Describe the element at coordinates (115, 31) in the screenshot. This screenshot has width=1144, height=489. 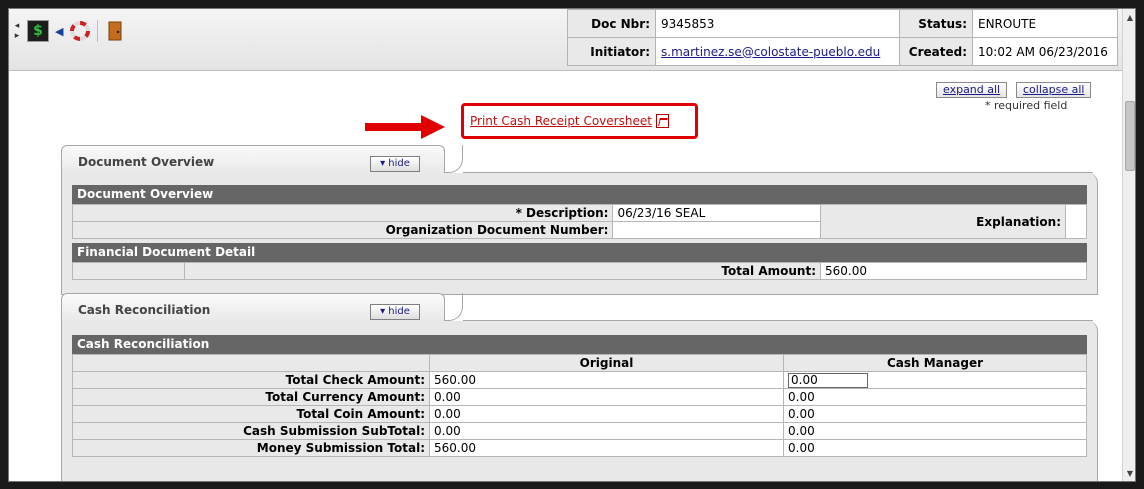
I see `exit-door-icon` at that location.